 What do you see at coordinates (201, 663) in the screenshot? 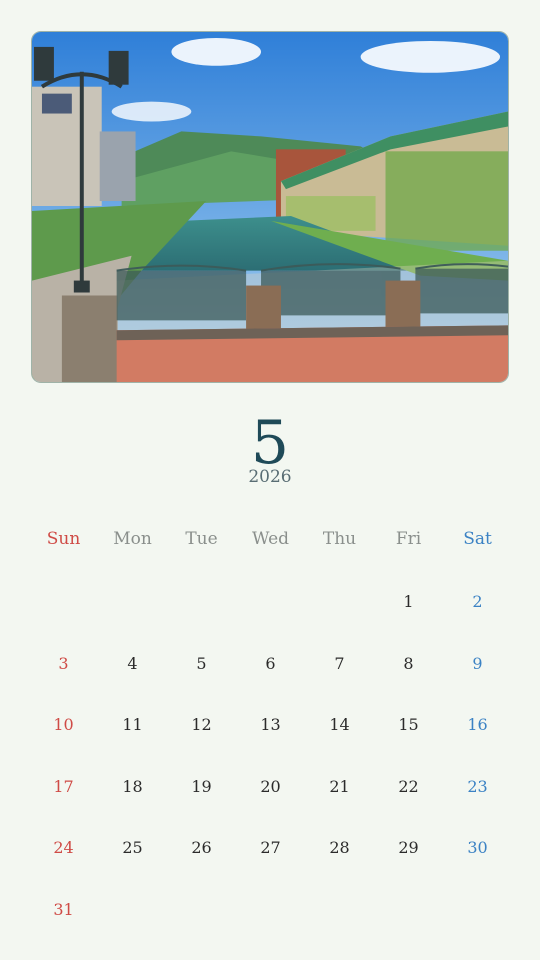
I see `calendar-day: 5` at bounding box center [201, 663].